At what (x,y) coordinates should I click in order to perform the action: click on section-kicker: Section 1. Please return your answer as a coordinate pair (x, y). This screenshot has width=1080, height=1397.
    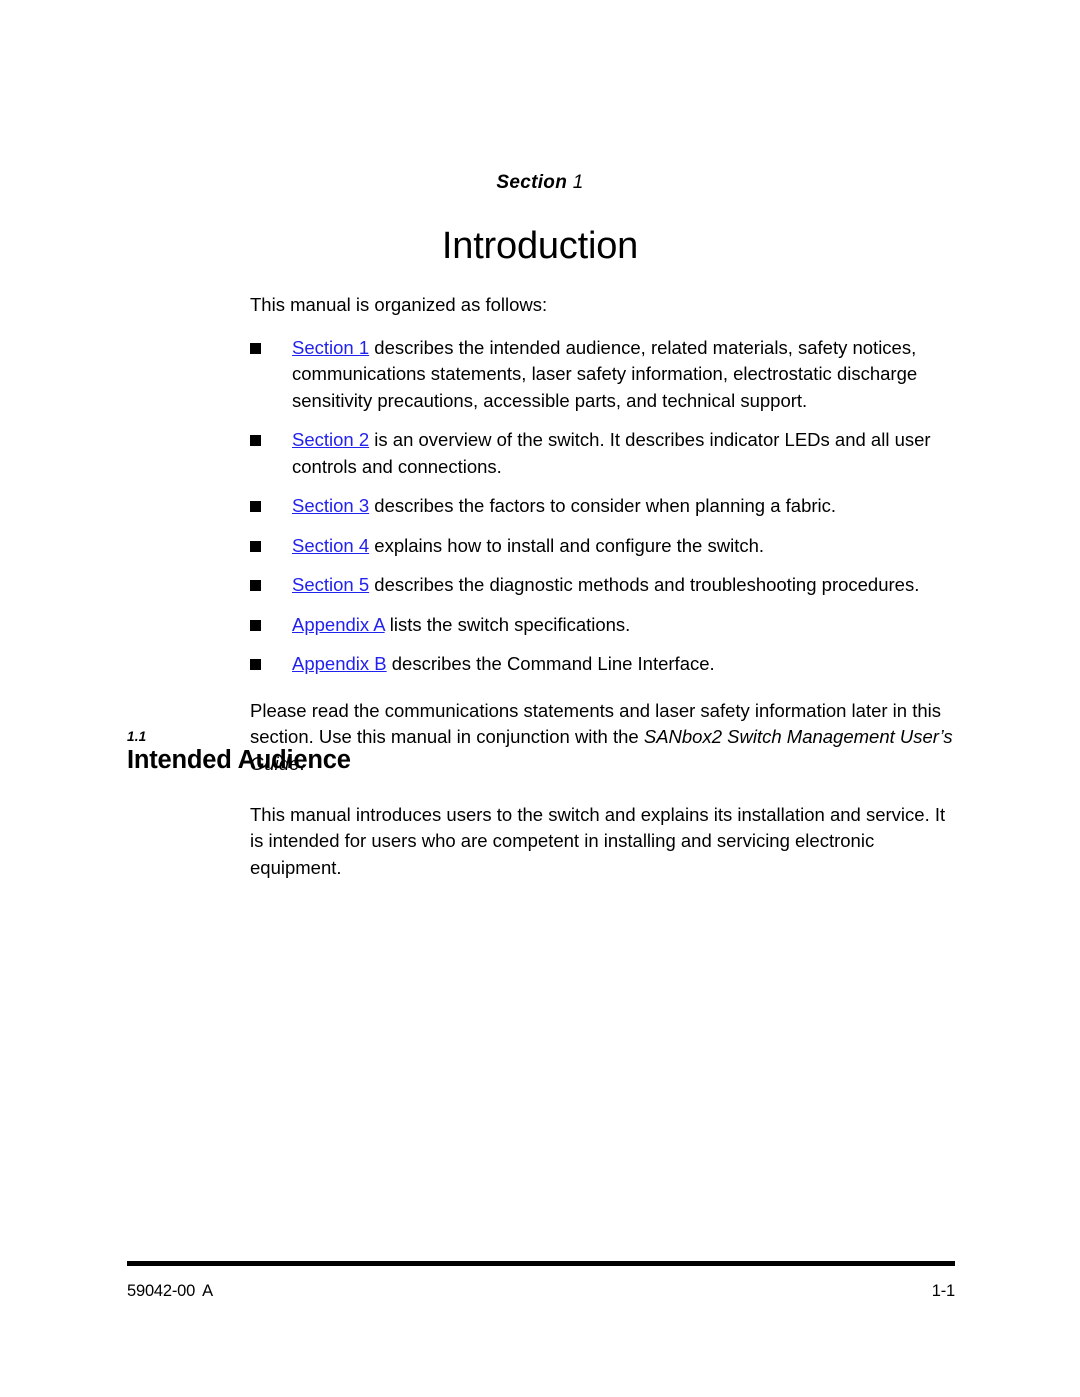
    Looking at the image, I should click on (540, 183).